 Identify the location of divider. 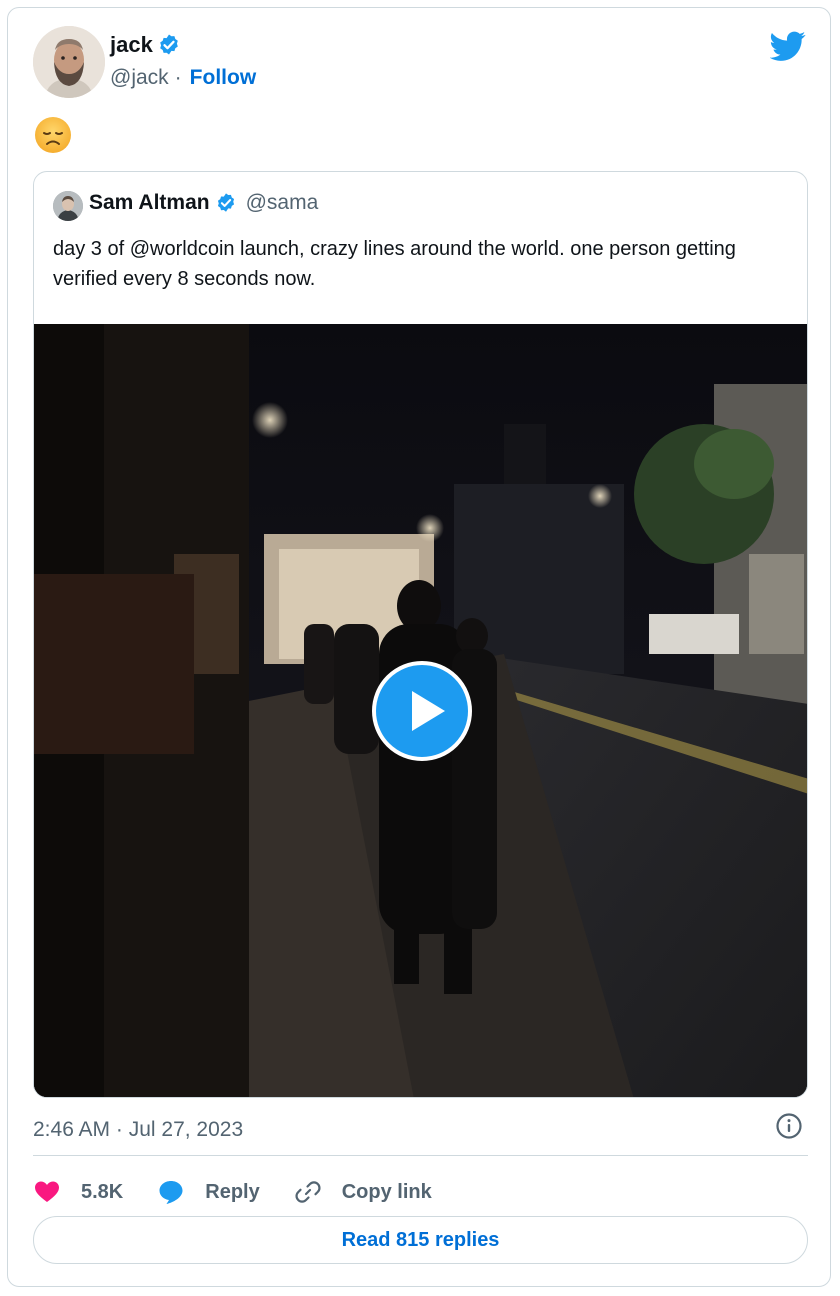
(420, 1155).